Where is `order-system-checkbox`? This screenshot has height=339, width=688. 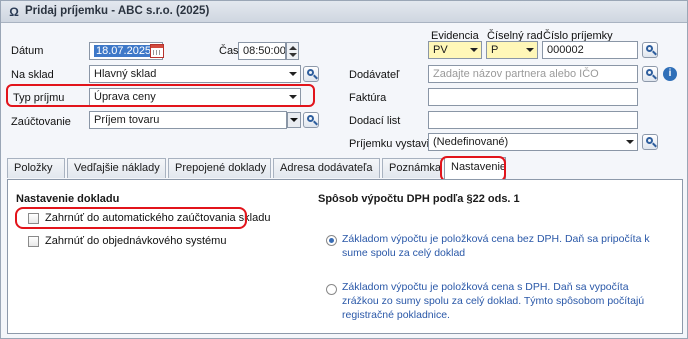
order-system-checkbox is located at coordinates (33, 241).